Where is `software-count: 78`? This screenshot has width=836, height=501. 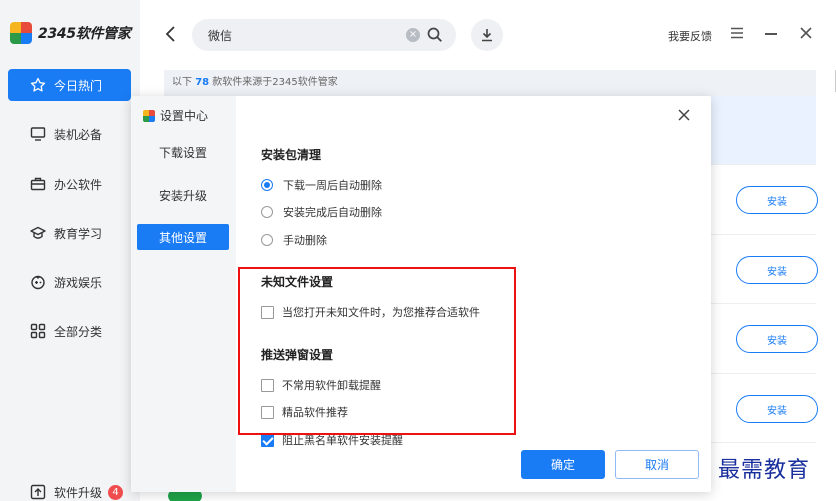 software-count: 78 is located at coordinates (202, 82).